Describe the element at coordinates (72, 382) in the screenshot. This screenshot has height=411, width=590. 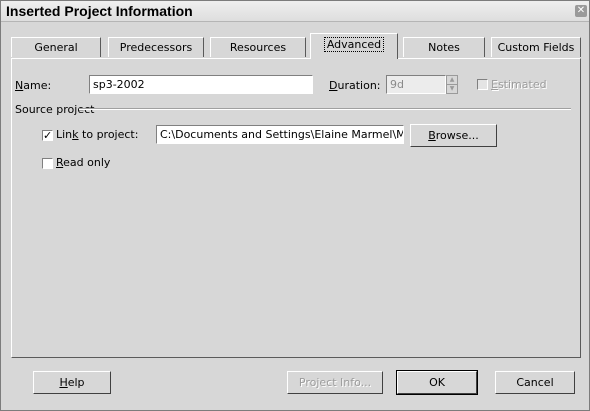
I see `help-button: Help` at that location.